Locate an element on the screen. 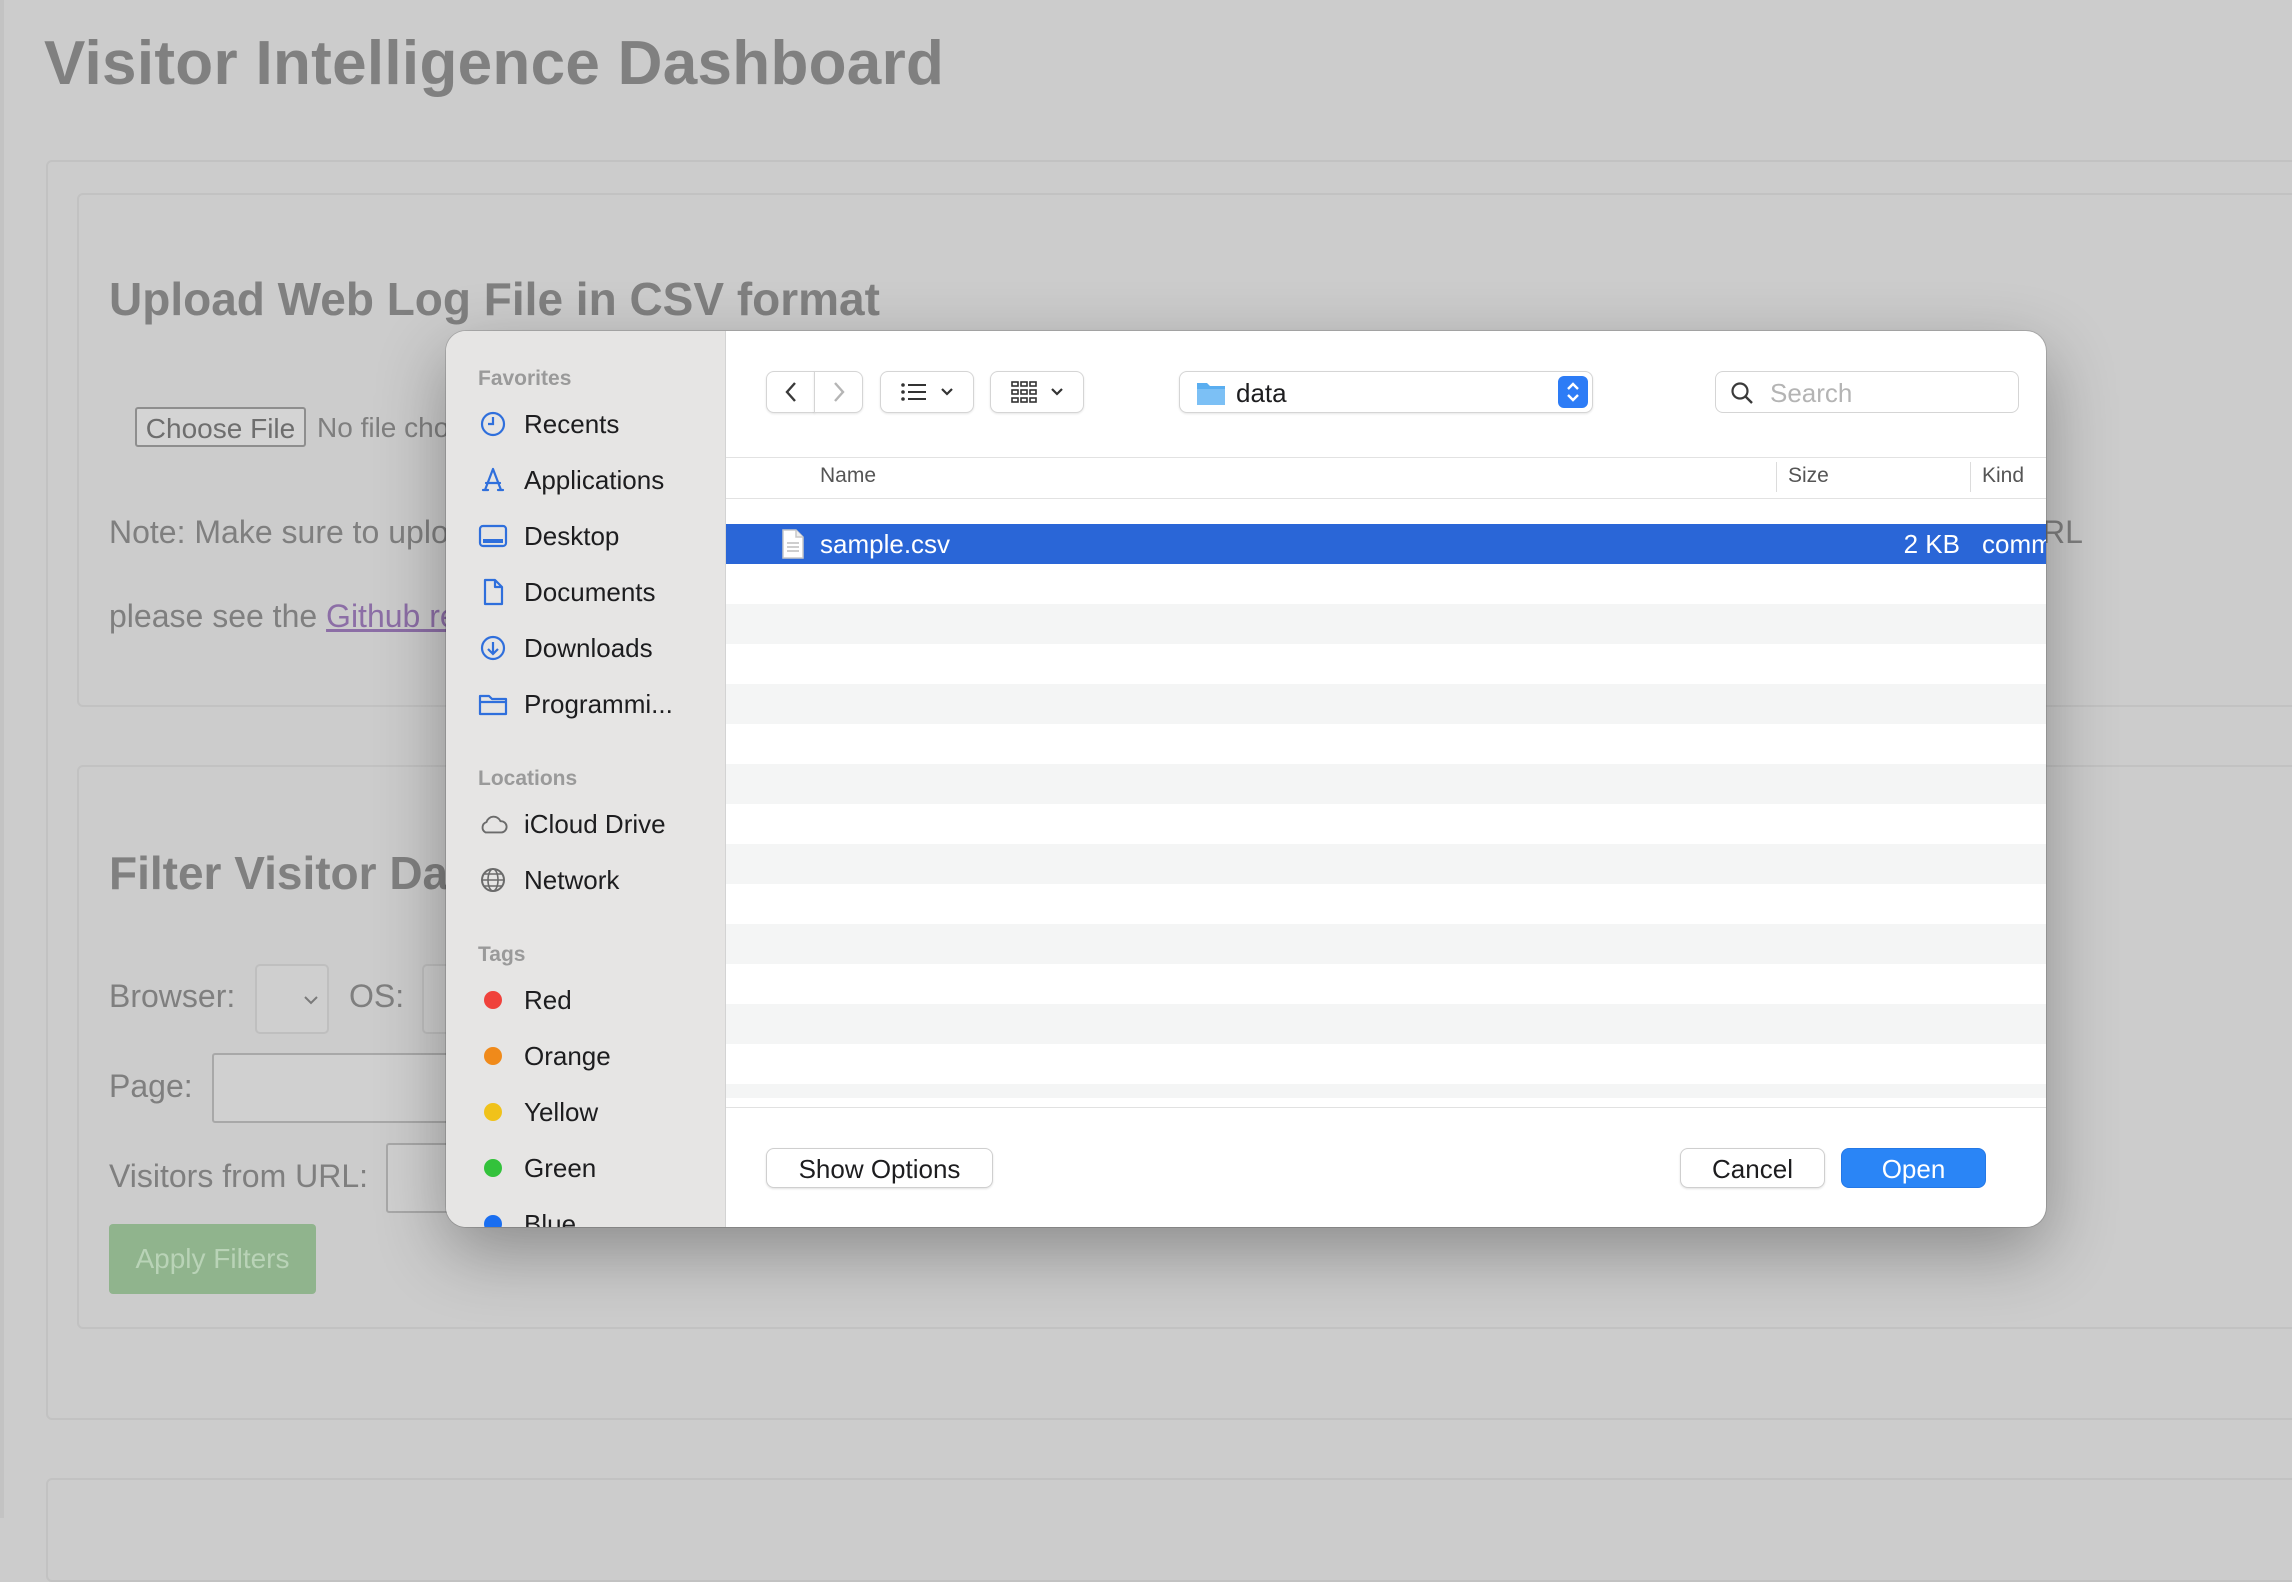 The width and height of the screenshot is (2292, 1582). sidebar-item-label: Red is located at coordinates (548, 999).